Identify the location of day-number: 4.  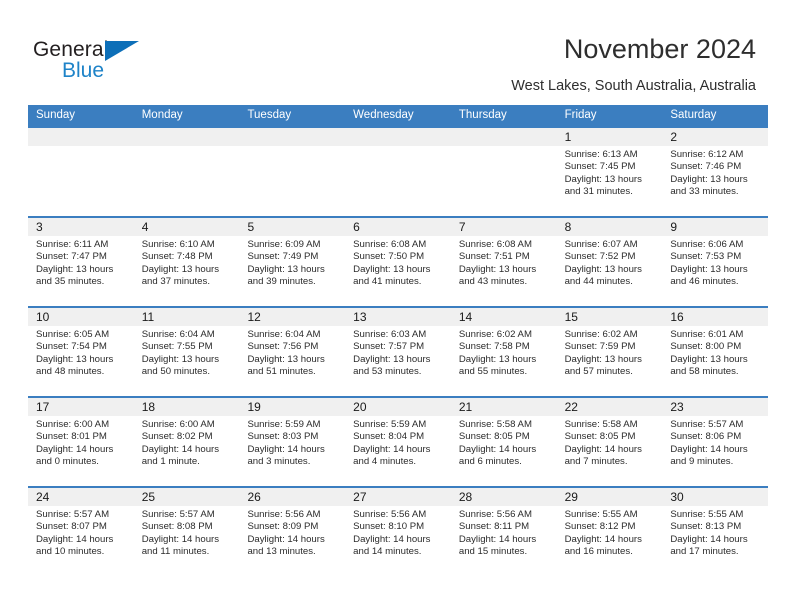
(145, 227).